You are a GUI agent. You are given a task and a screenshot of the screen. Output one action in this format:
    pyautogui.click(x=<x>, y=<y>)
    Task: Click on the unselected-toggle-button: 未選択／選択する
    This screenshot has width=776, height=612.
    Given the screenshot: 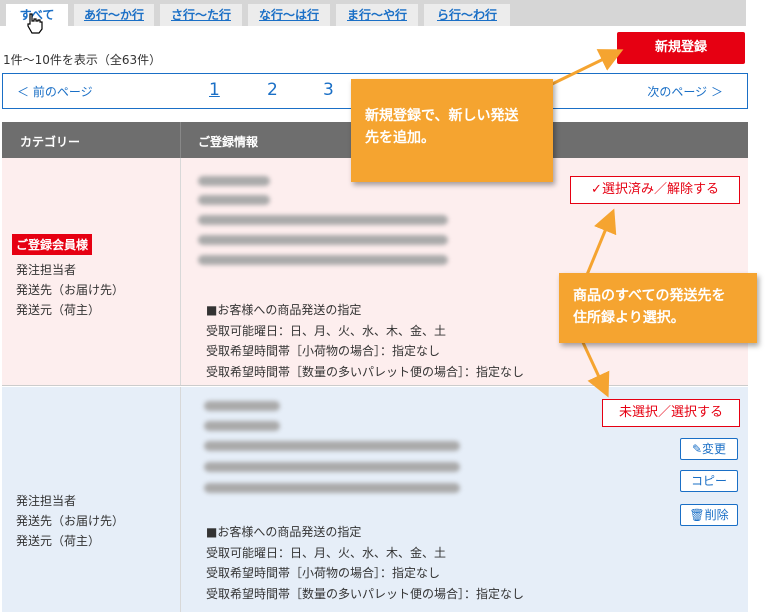 What is the action you would take?
    pyautogui.click(x=671, y=413)
    